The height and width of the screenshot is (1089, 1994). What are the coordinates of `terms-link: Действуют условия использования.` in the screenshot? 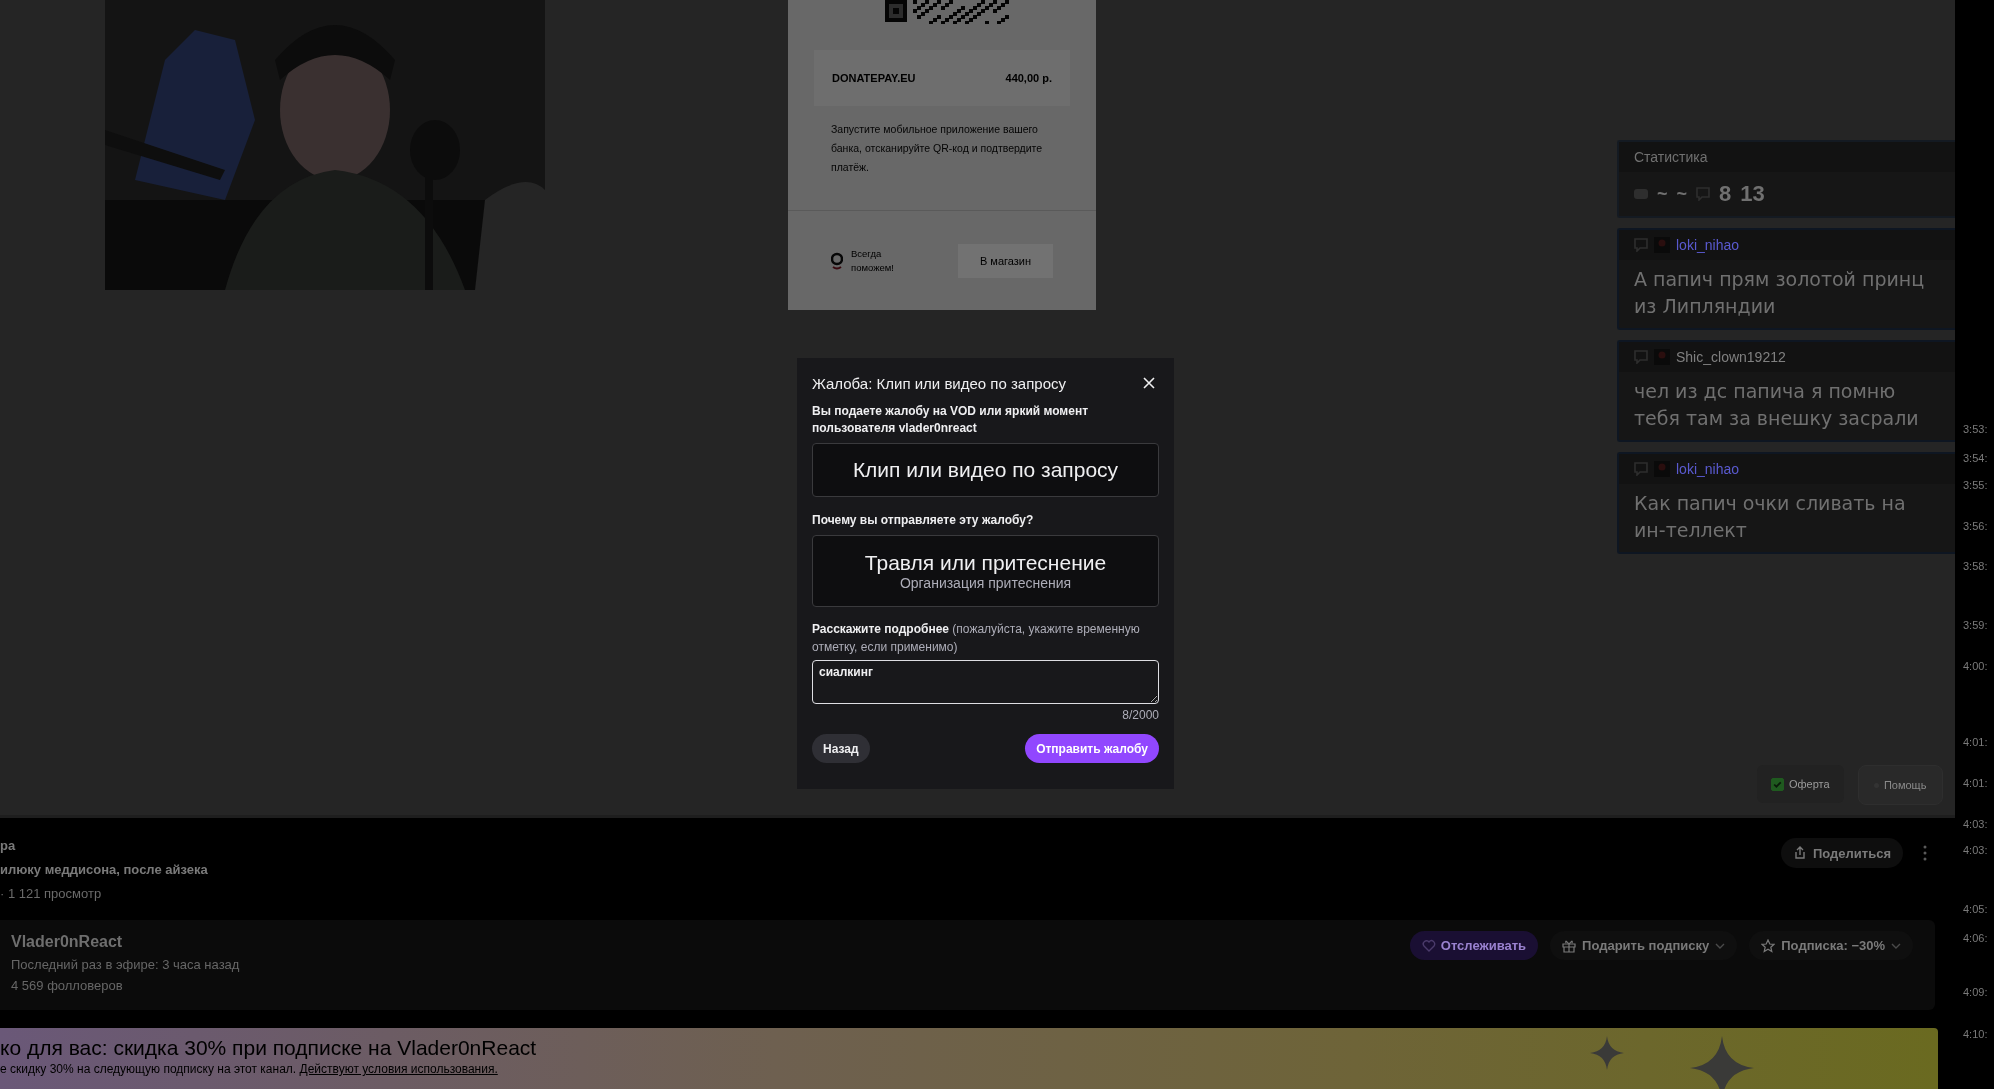 It's located at (398, 1069).